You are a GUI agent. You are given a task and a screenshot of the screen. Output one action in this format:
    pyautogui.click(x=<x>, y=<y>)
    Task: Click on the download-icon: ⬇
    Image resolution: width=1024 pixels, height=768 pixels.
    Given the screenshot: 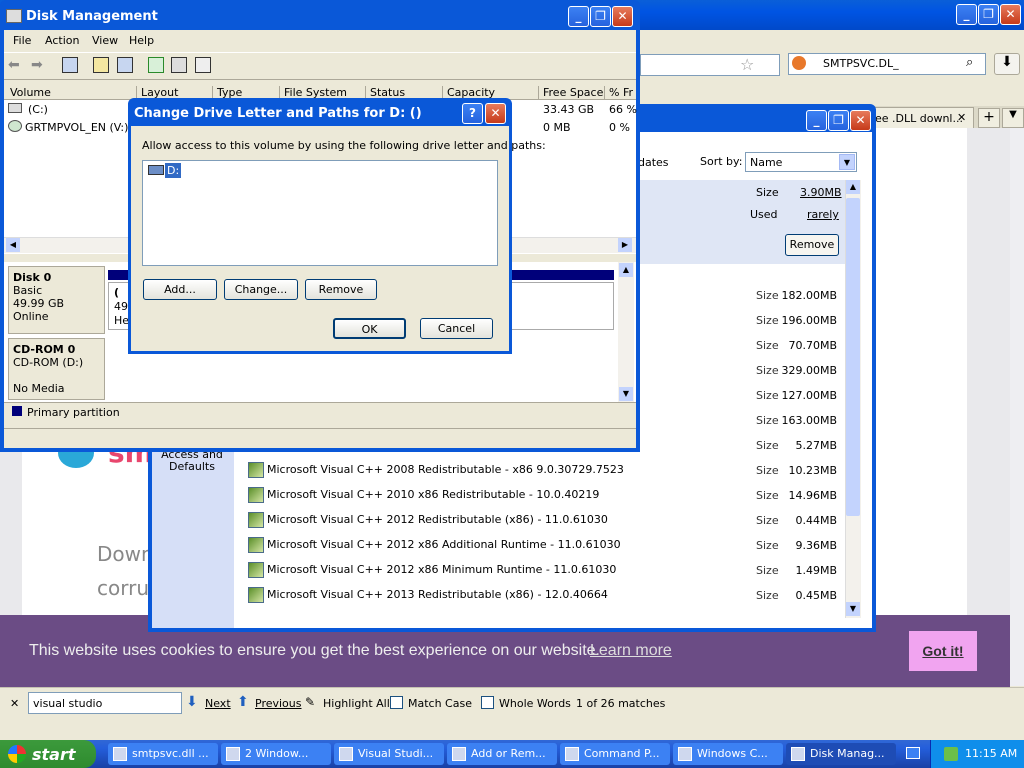 What is the action you would take?
    pyautogui.click(x=1007, y=64)
    